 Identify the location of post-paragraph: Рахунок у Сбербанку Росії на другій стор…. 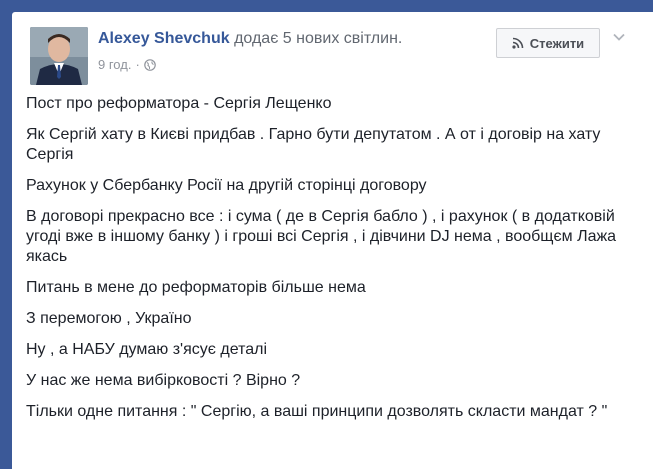
(226, 185).